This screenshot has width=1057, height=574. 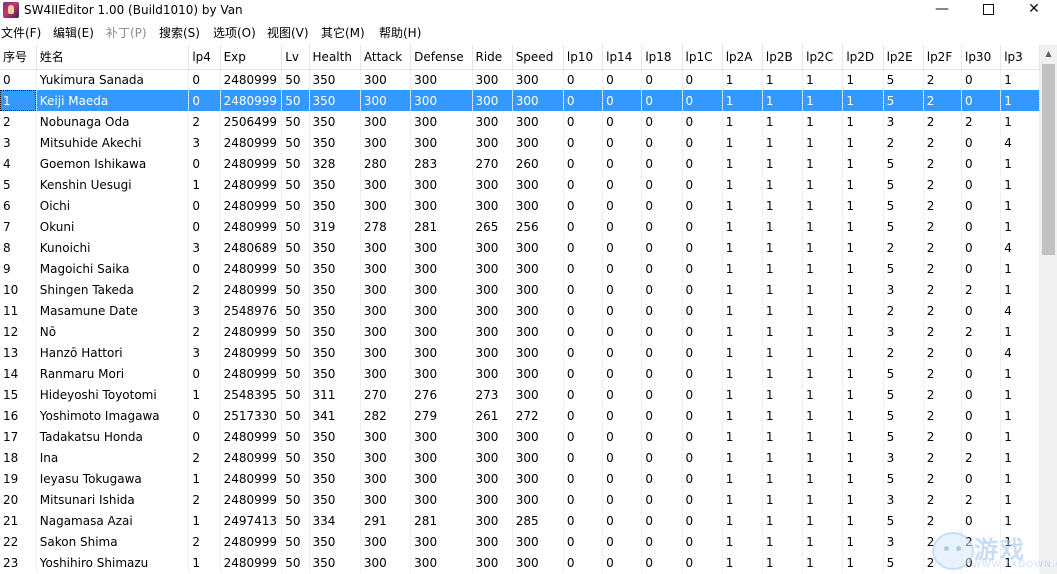 What do you see at coordinates (441, 163) in the screenshot?
I see `table-cell: 283` at bounding box center [441, 163].